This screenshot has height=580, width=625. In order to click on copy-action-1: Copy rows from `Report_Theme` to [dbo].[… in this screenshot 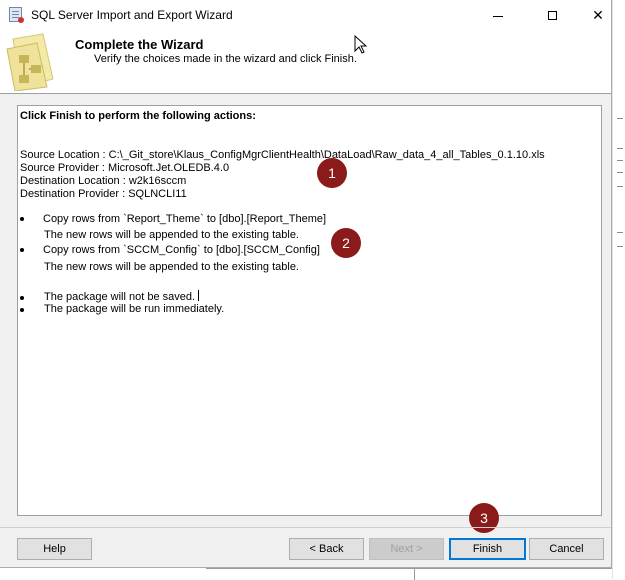, I will do `click(185, 219)`.